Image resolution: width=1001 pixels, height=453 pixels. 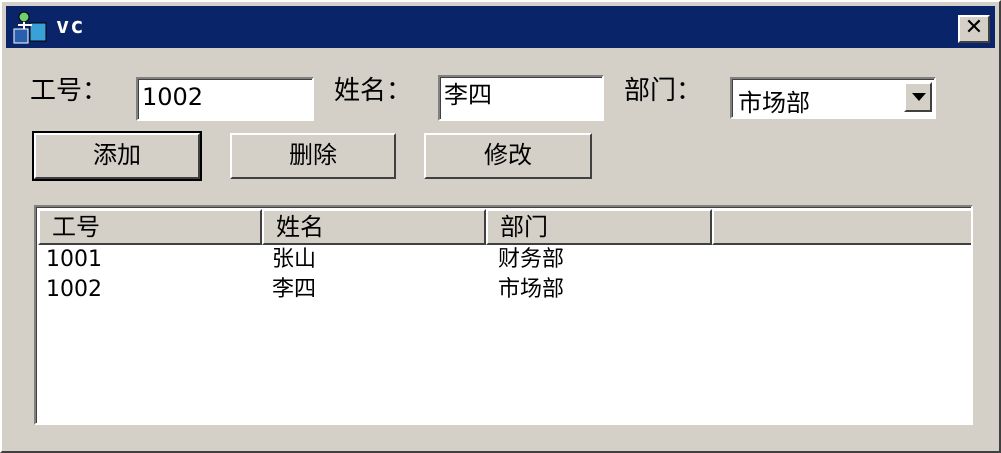 I want to click on name-label: 姓名：, so click(x=373, y=91).